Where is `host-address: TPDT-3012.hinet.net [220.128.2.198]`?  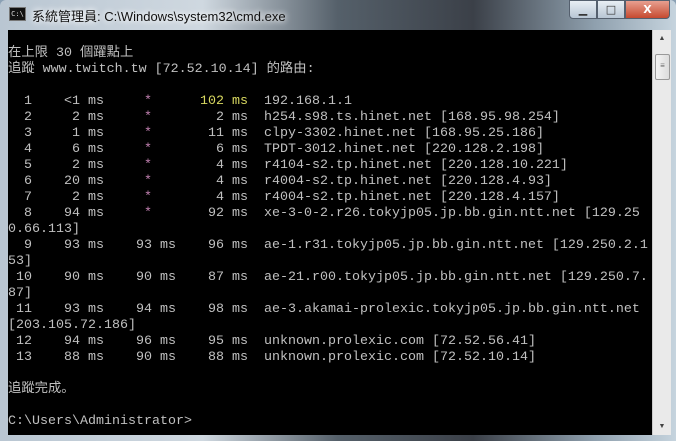
host-address: TPDT-3012.hinet.net [220.128.2.198] is located at coordinates (404, 149).